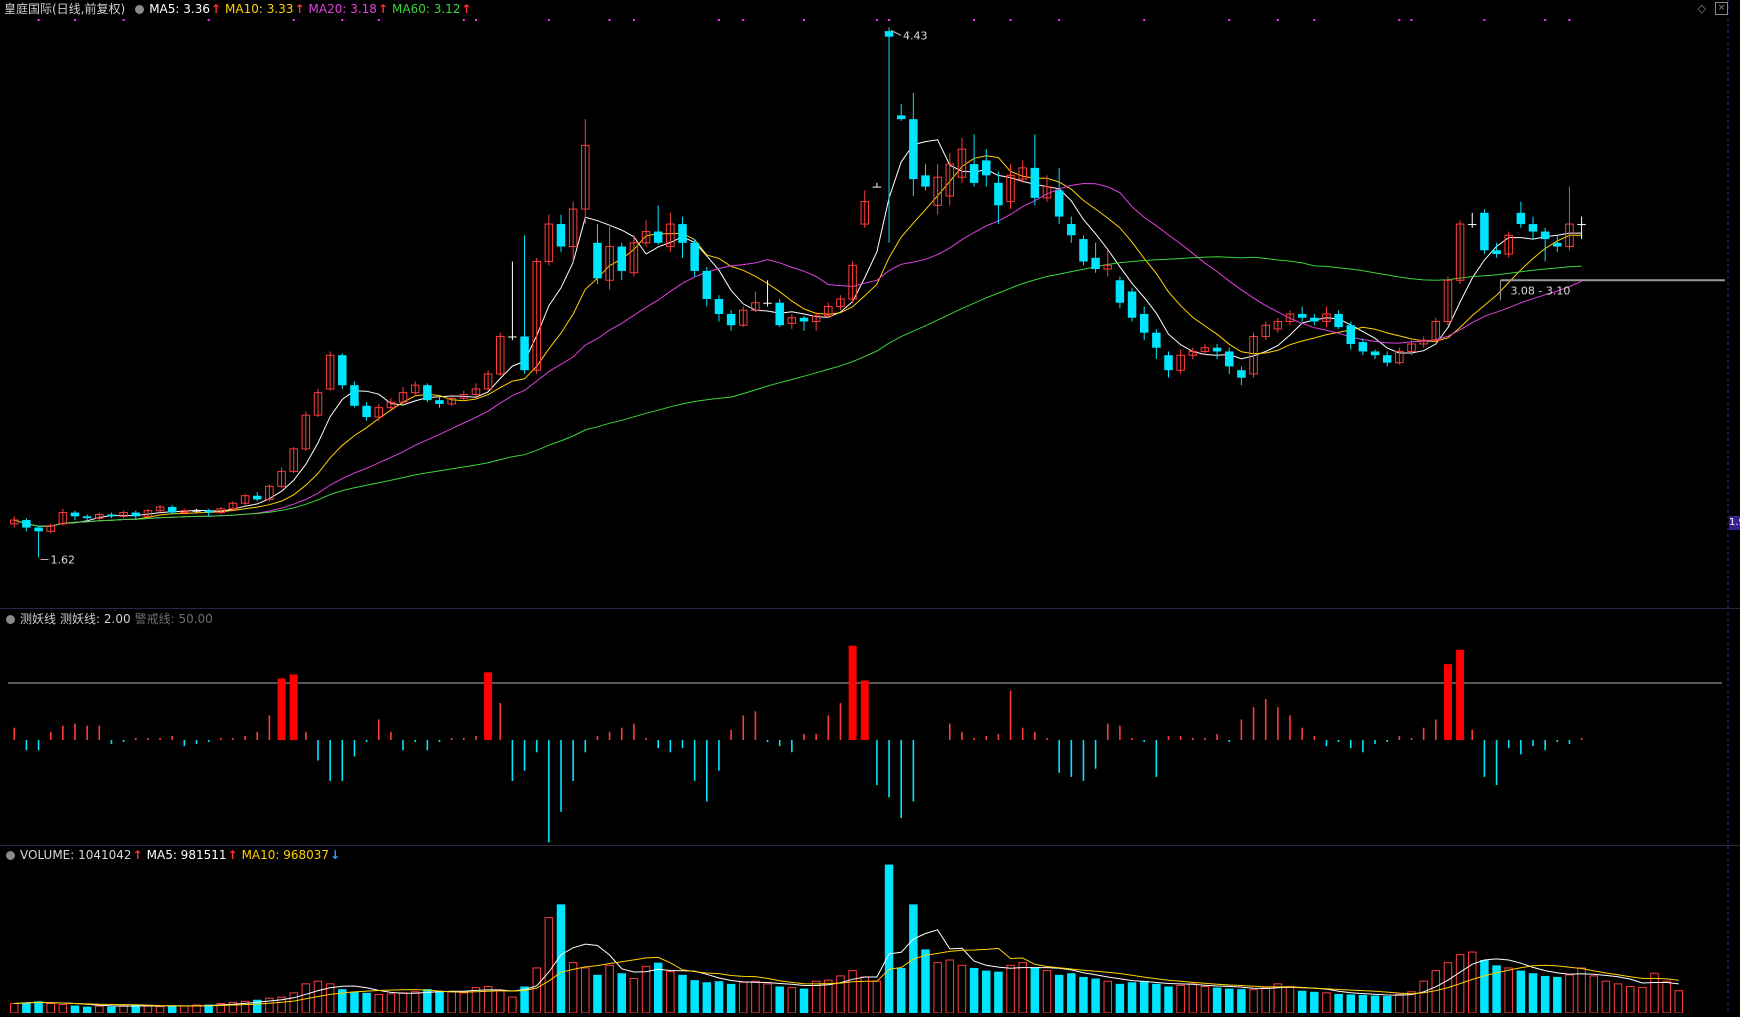 Image resolution: width=1740 pixels, height=1017 pixels. I want to click on indicator-pane-header: 测妖线 测妖线: 2.00 警戒线: 50.00, so click(108, 619).